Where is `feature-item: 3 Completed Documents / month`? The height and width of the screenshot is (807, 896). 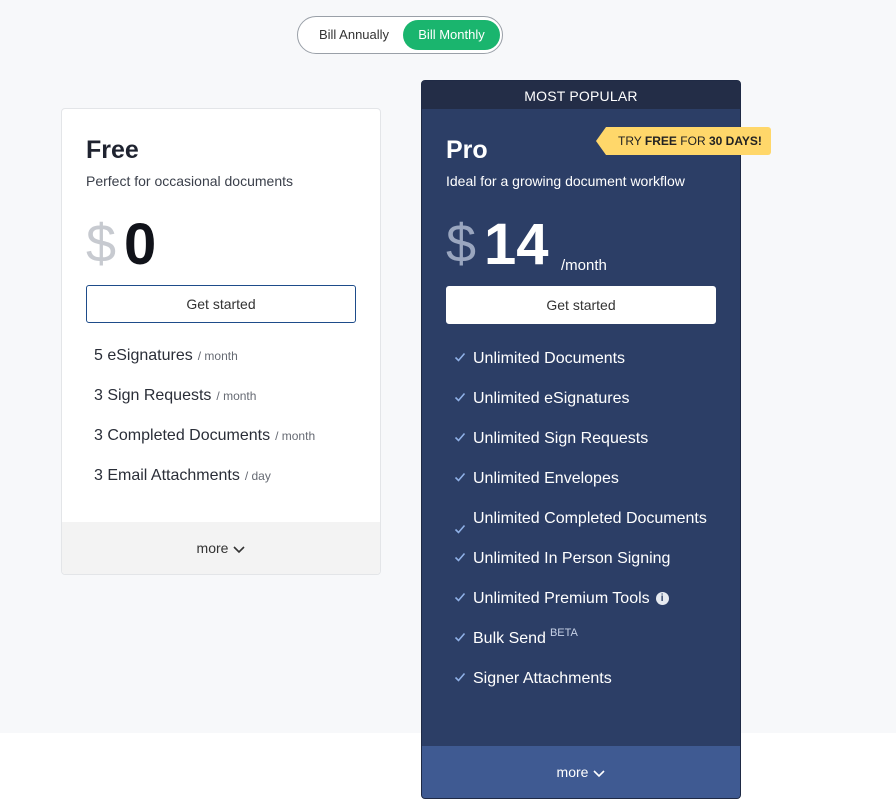
feature-item: 3 Completed Documents / month is located at coordinates (204, 447).